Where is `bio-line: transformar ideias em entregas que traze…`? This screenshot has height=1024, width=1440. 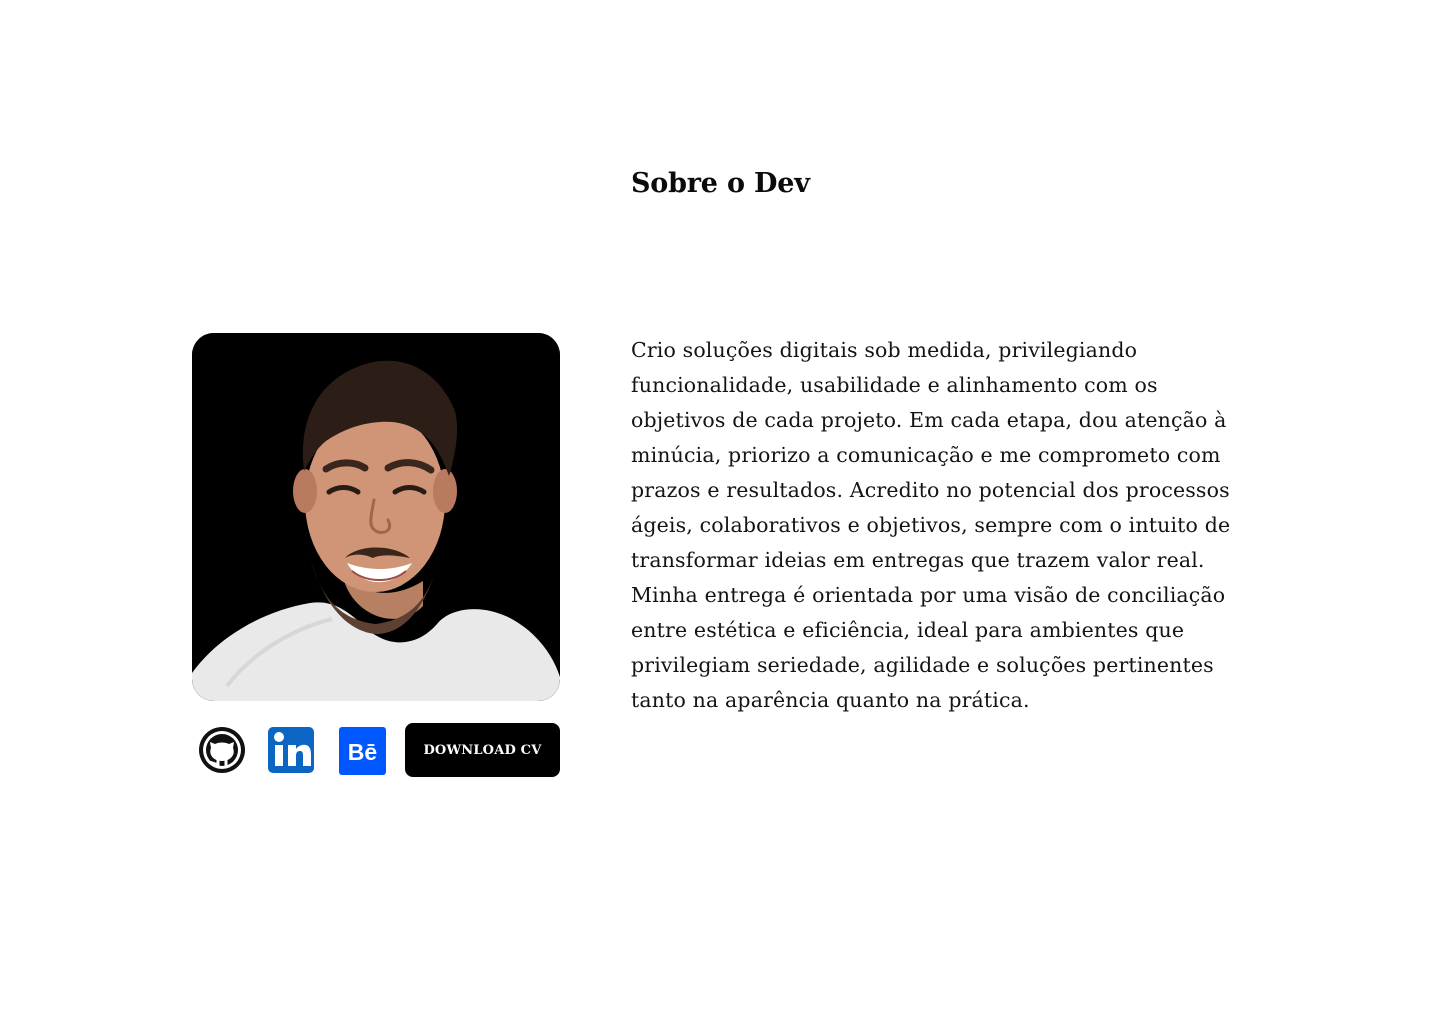 bio-line: transformar ideias em entregas que traze… is located at coordinates (918, 560).